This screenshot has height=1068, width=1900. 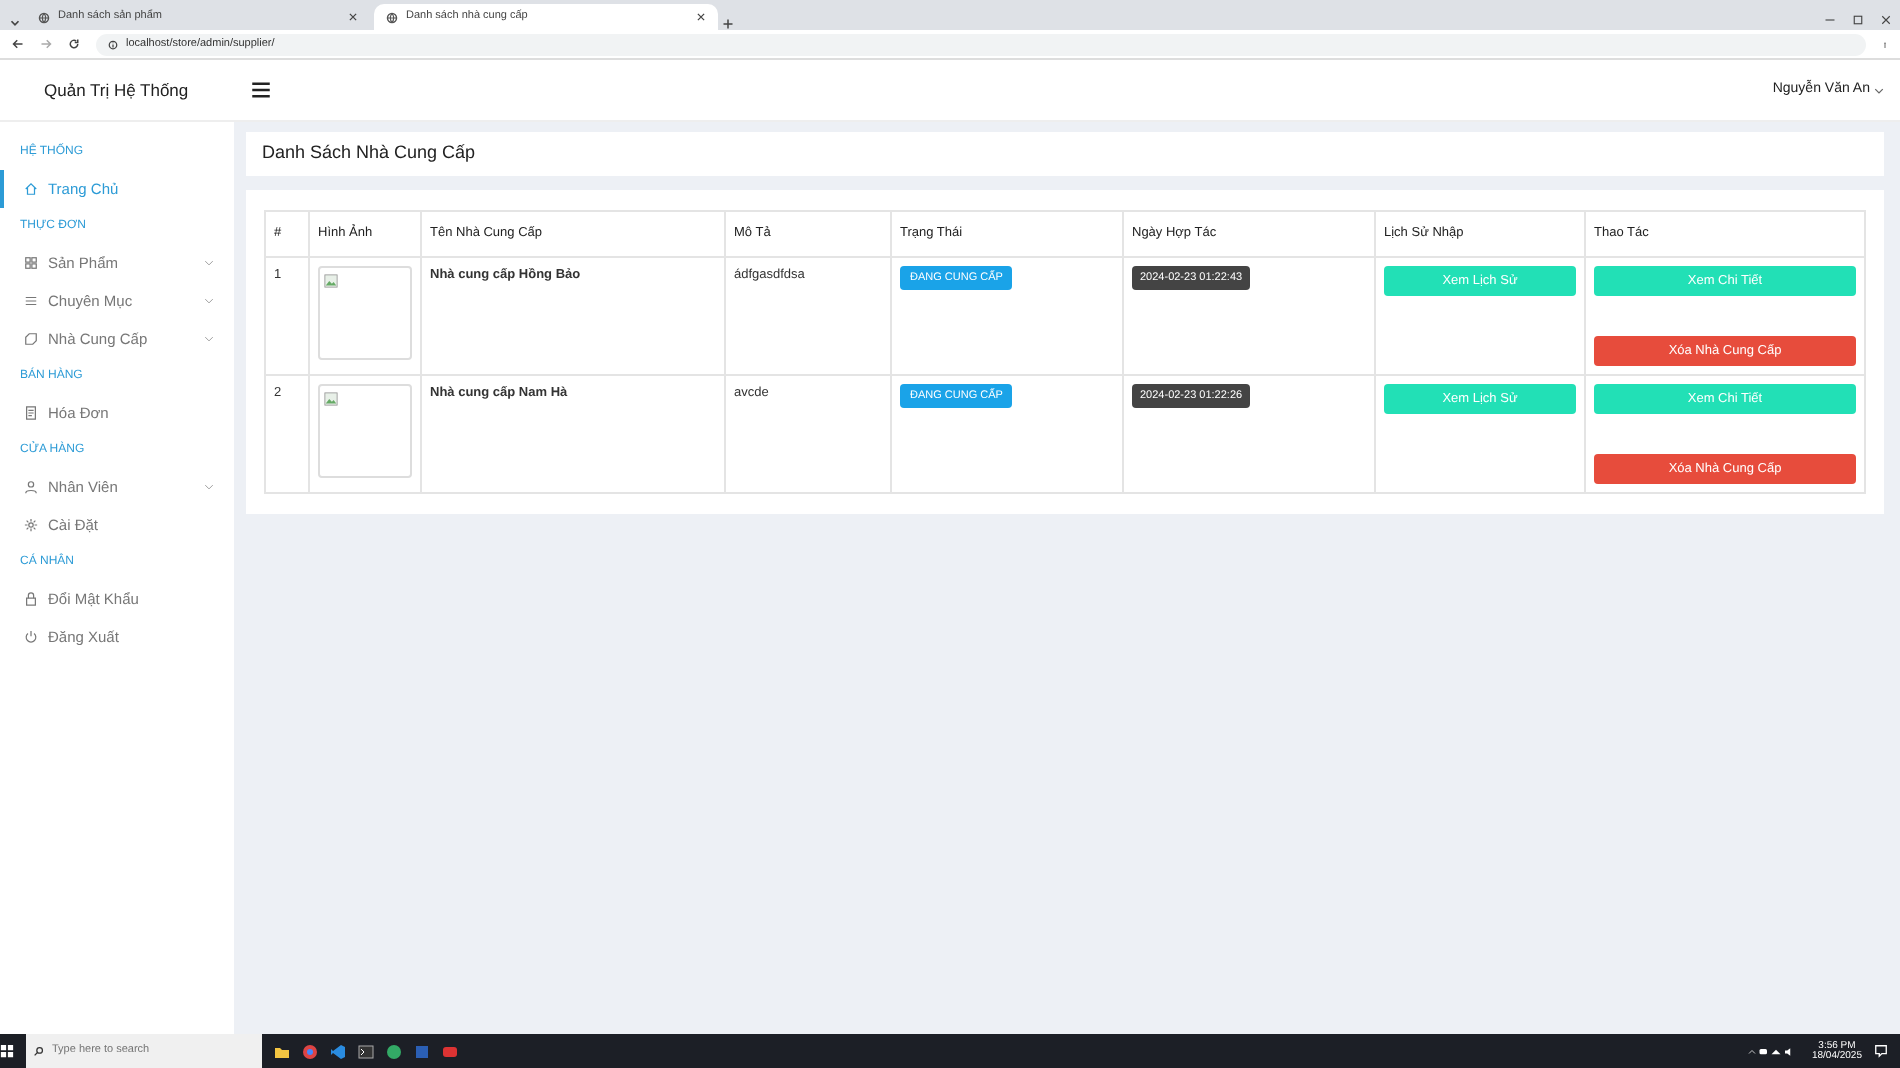 What do you see at coordinates (31, 487) in the screenshot?
I see `user-icon` at bounding box center [31, 487].